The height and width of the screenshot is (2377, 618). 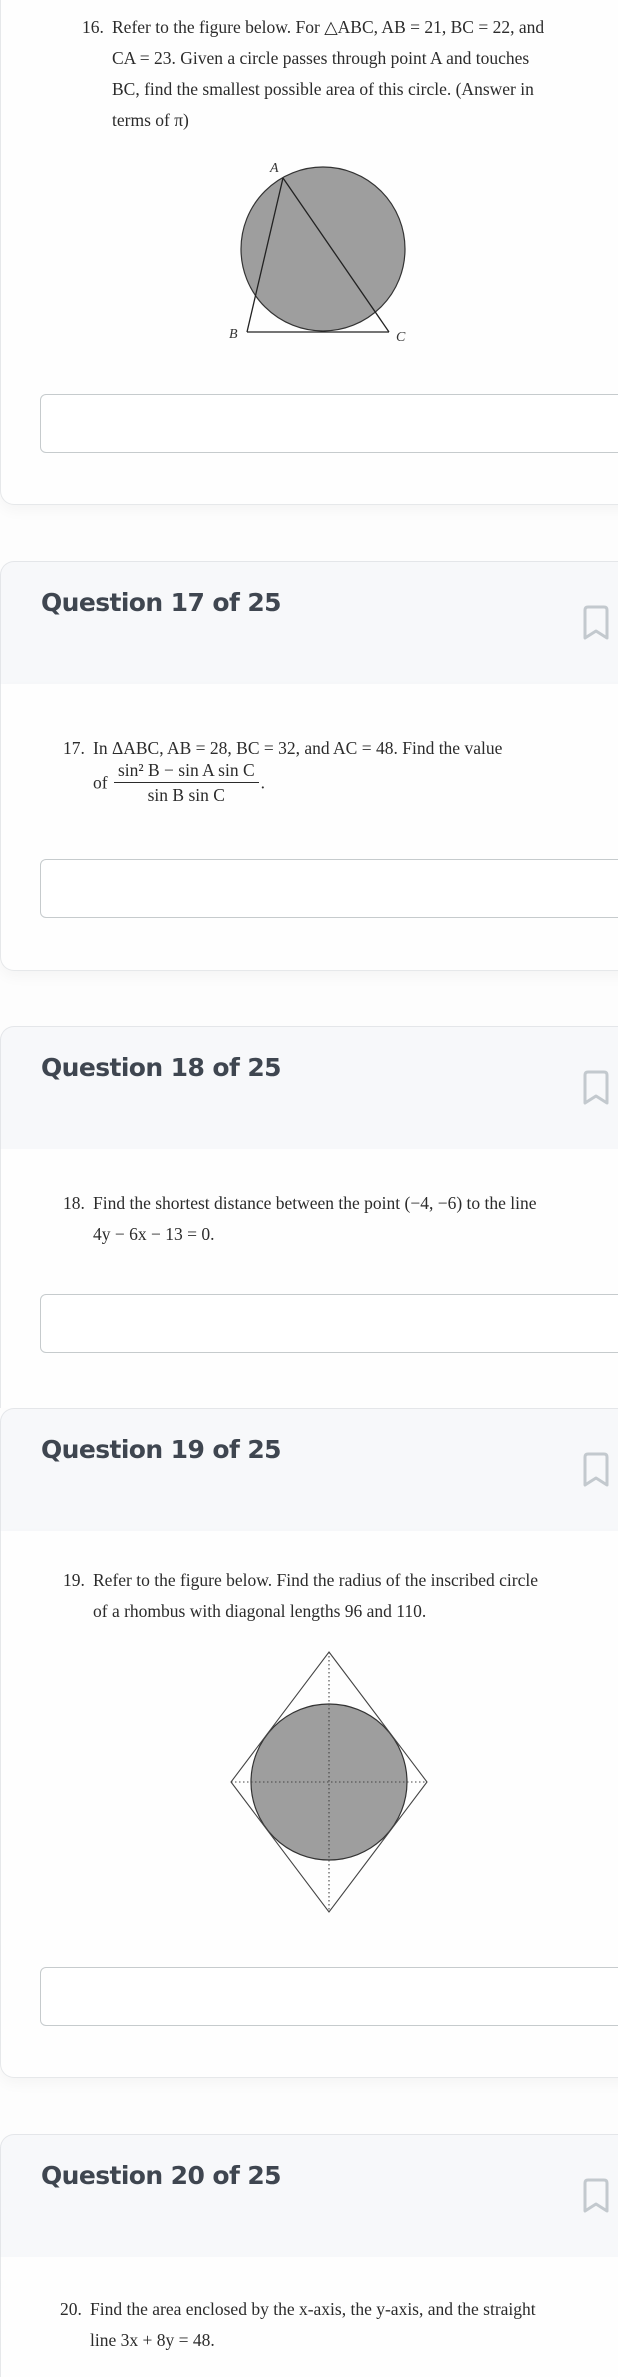 What do you see at coordinates (274, 168) in the screenshot?
I see `label-a: A` at bounding box center [274, 168].